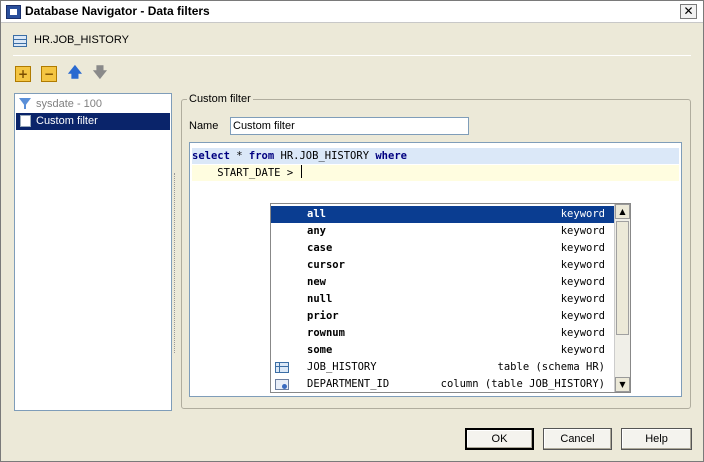 This screenshot has height=462, width=704. What do you see at coordinates (117, 11) in the screenshot?
I see `window-title: Database Navigator - Data filters` at bounding box center [117, 11].